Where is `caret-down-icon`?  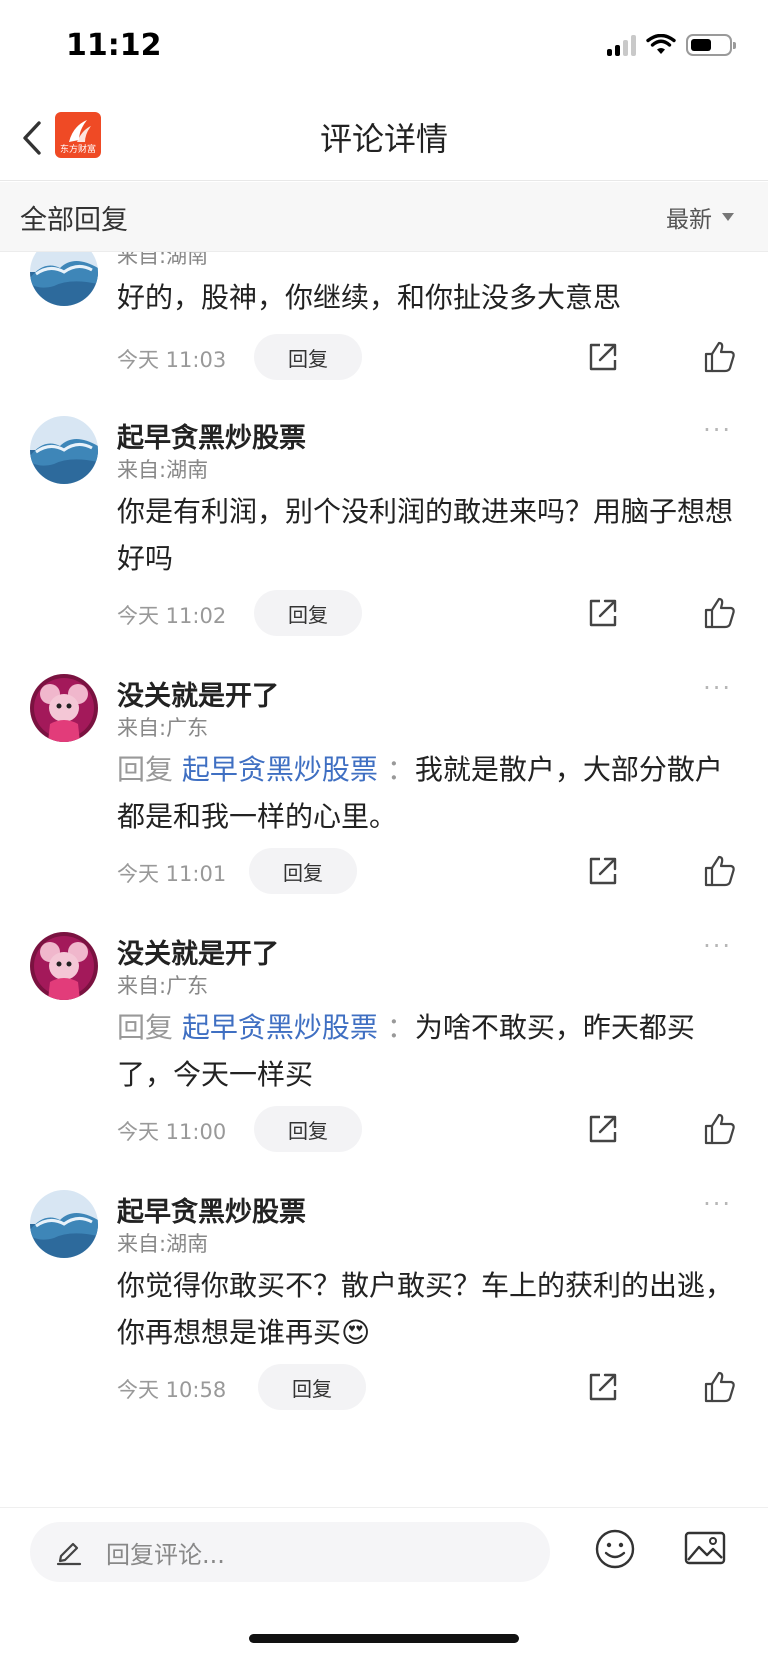
caret-down-icon is located at coordinates (728, 217).